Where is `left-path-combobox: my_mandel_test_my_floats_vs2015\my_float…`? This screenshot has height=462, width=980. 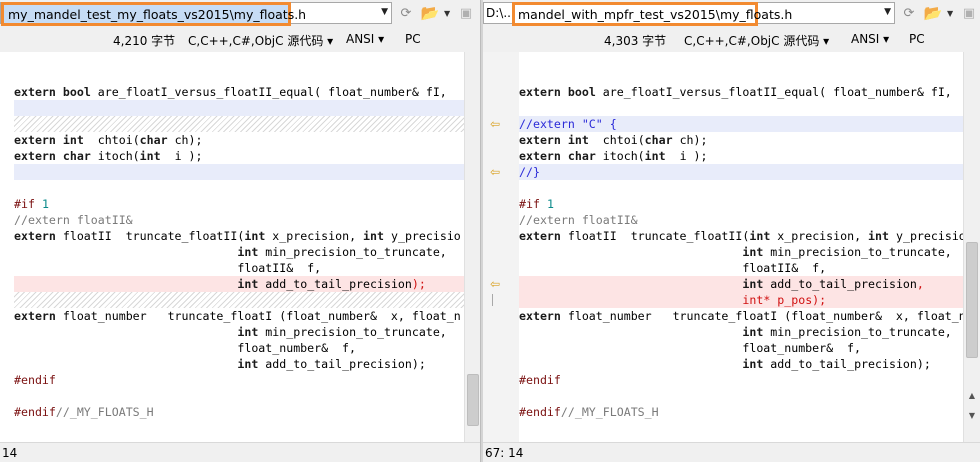 left-path-combobox: my_mandel_test_my_floats_vs2015\my_float… is located at coordinates (196, 14).